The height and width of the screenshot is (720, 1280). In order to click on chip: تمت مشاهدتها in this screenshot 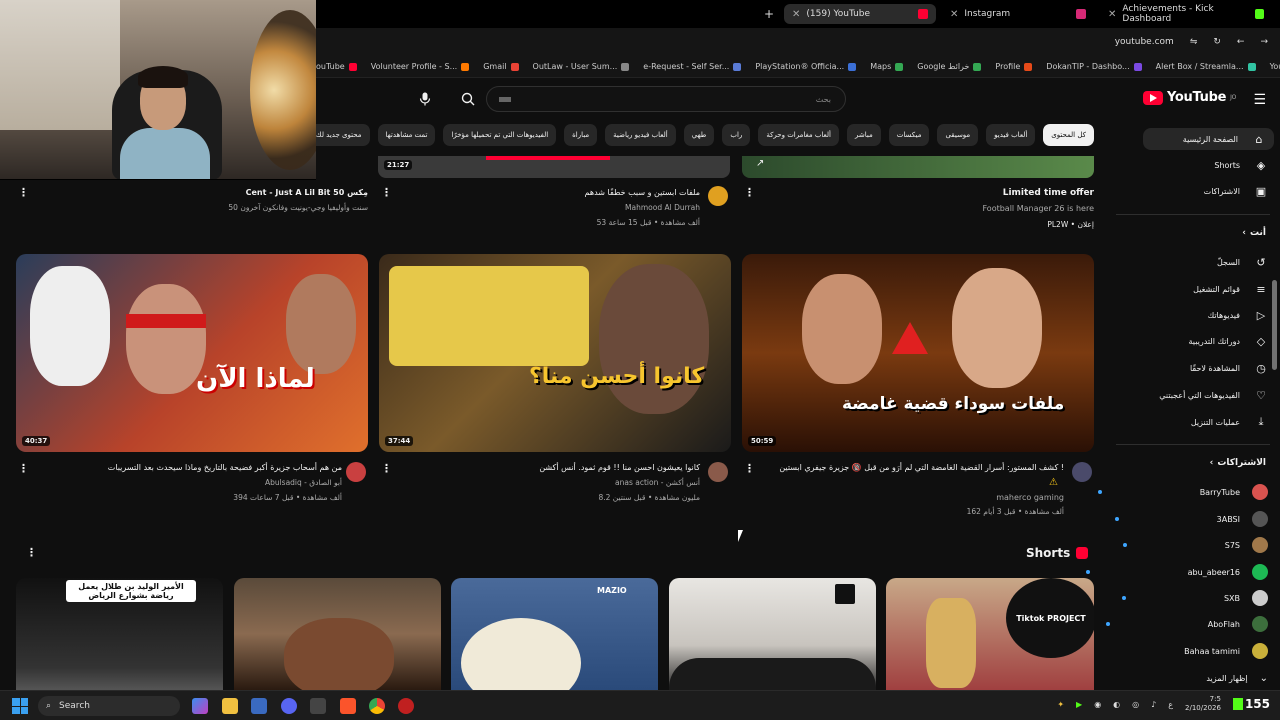, I will do `click(406, 135)`.